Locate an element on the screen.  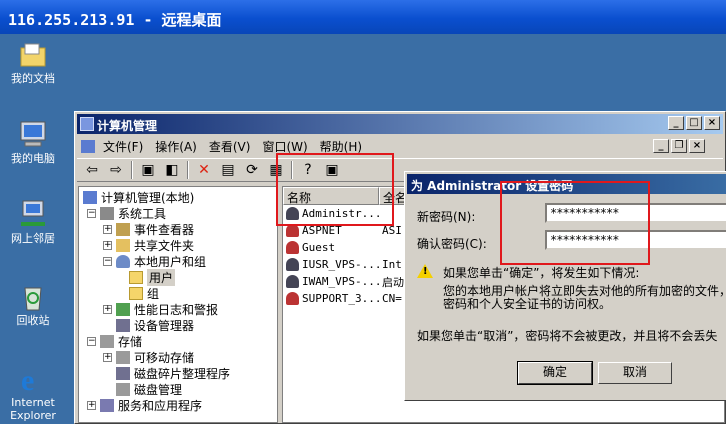
child-minimize-button: _ is located at coordinates (661, 146).